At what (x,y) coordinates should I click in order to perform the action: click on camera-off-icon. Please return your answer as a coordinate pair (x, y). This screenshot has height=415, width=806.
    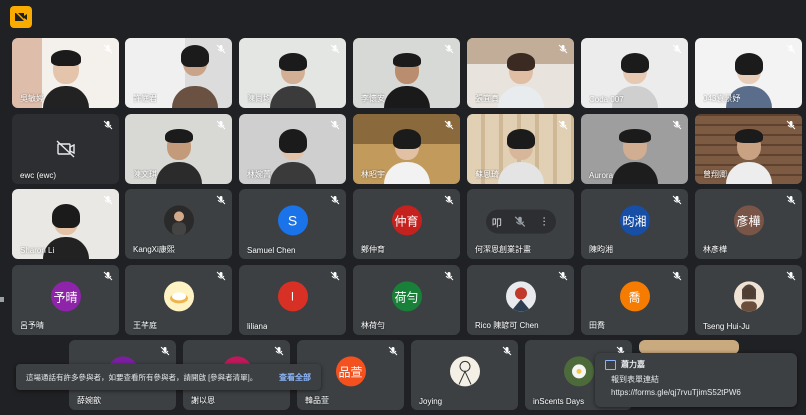
    Looking at the image, I should click on (65, 149).